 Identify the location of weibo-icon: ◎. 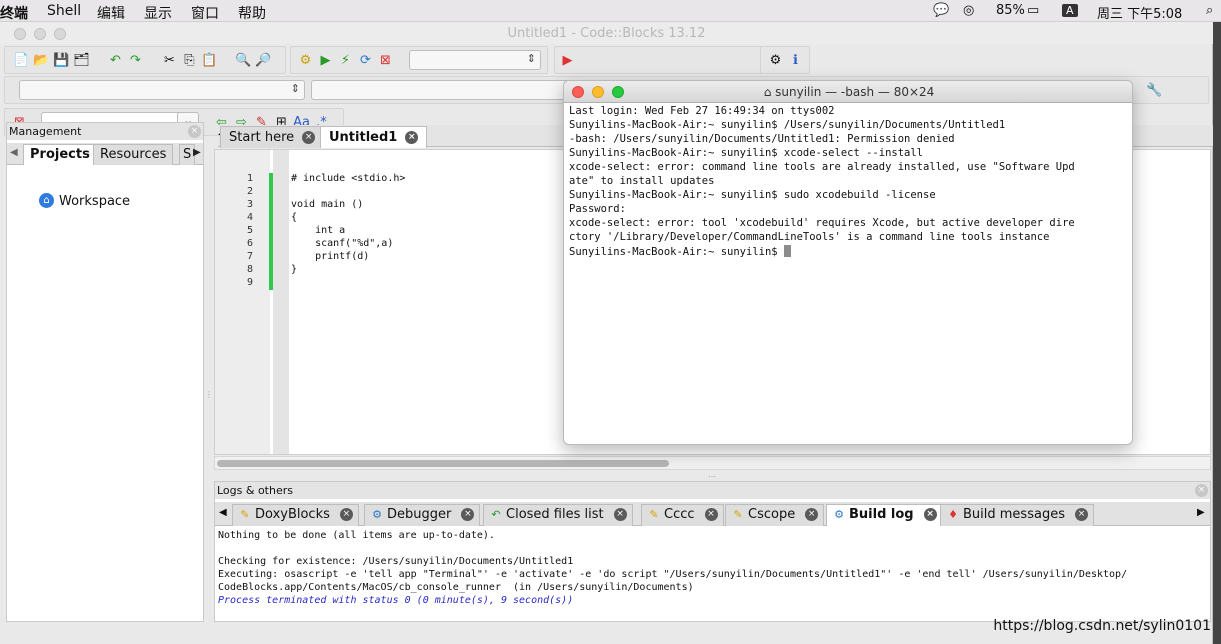
(968, 10).